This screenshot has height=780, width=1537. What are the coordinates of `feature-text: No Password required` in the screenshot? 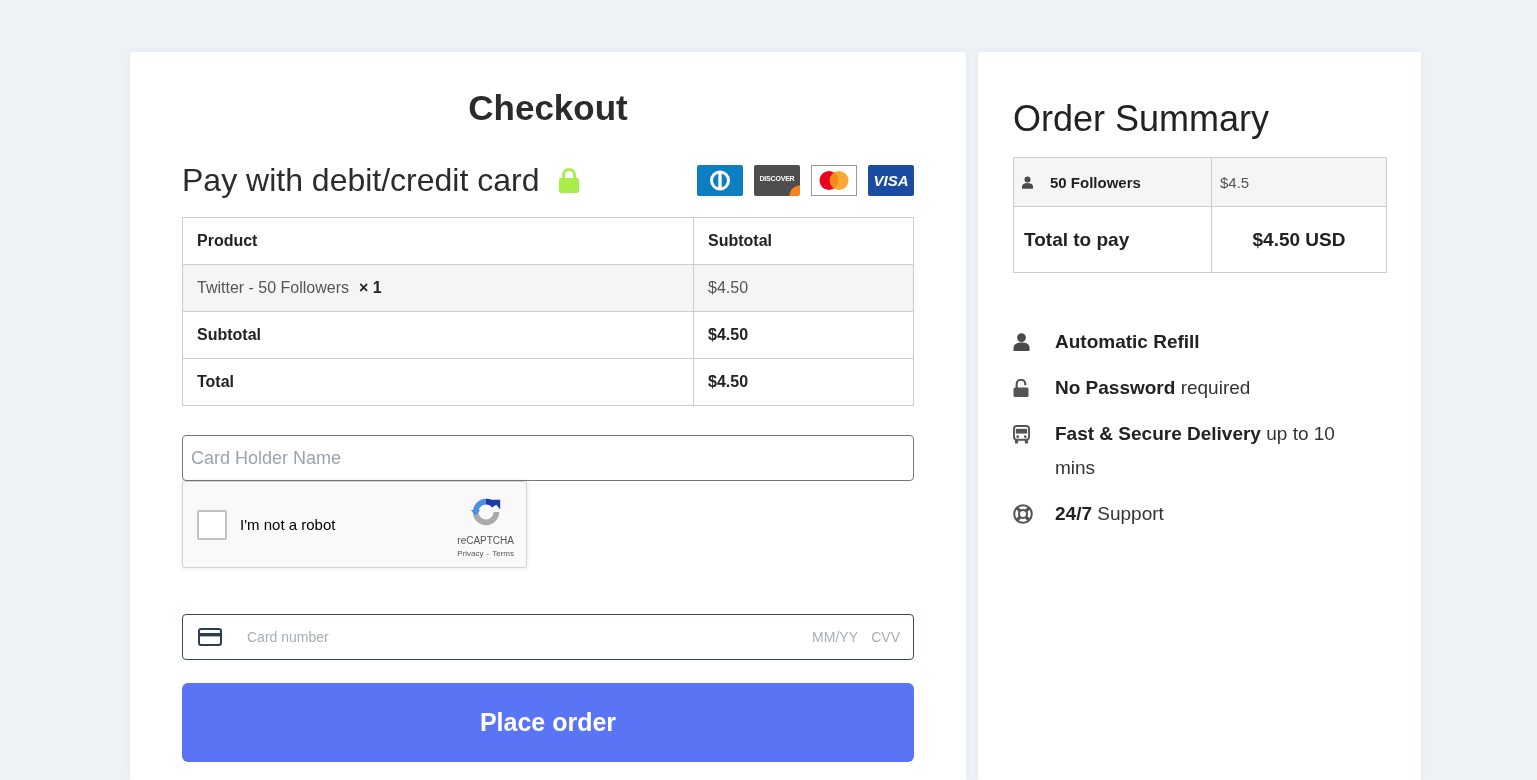 It's located at (1153, 388).